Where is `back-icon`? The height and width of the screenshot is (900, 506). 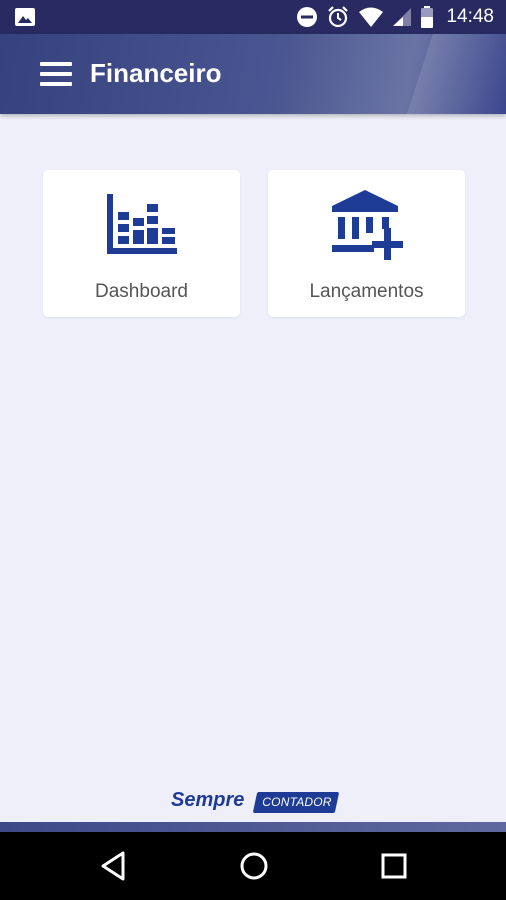 back-icon is located at coordinates (114, 866).